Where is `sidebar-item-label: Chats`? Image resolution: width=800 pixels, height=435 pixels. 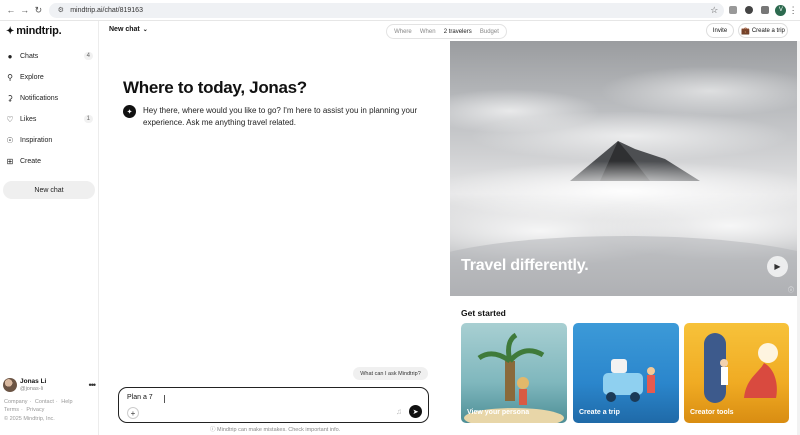
sidebar-item-label: Chats is located at coordinates (29, 56).